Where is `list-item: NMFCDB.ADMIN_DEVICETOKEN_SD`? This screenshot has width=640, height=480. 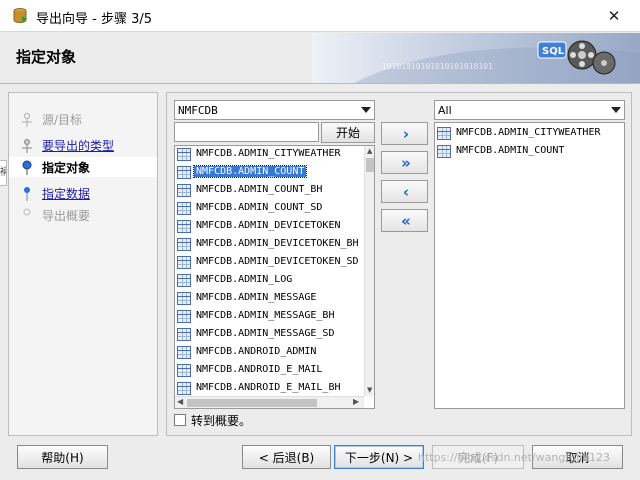
list-item: NMFCDB.ADMIN_DEVICETOKEN_SD is located at coordinates (269, 263).